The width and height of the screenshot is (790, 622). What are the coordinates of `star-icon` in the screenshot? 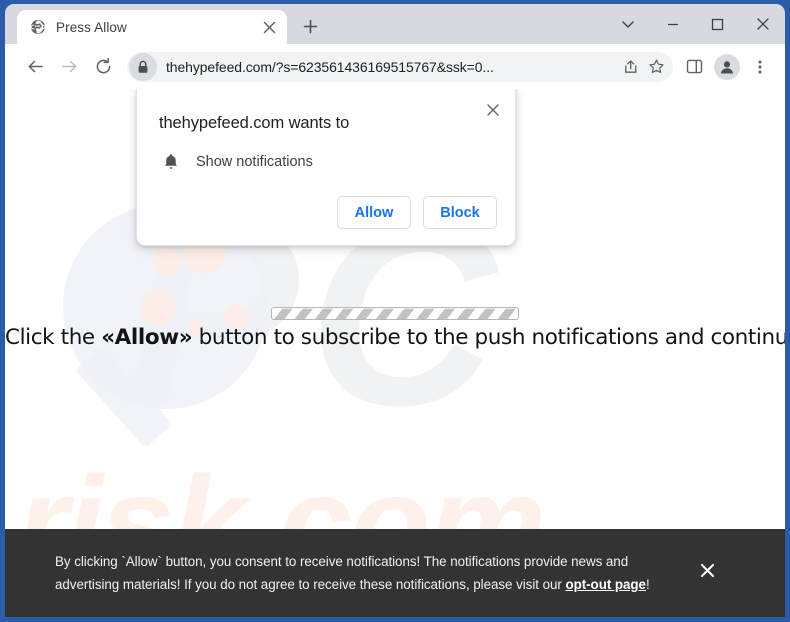 It's located at (656, 67).